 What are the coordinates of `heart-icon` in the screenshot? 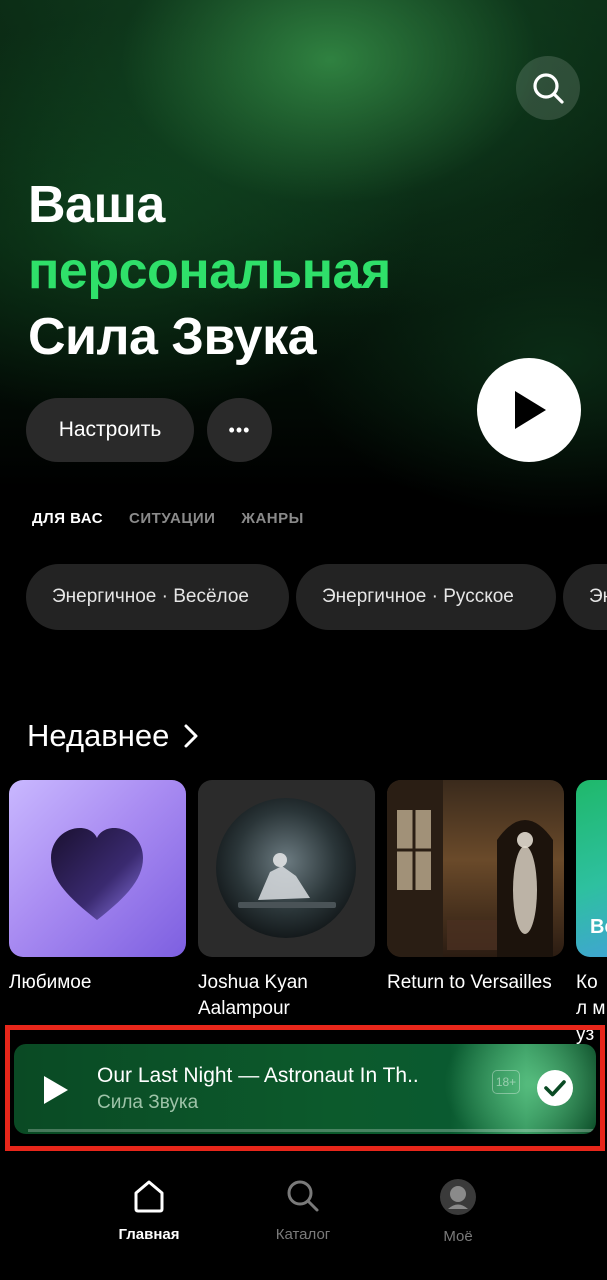 It's located at (97, 874).